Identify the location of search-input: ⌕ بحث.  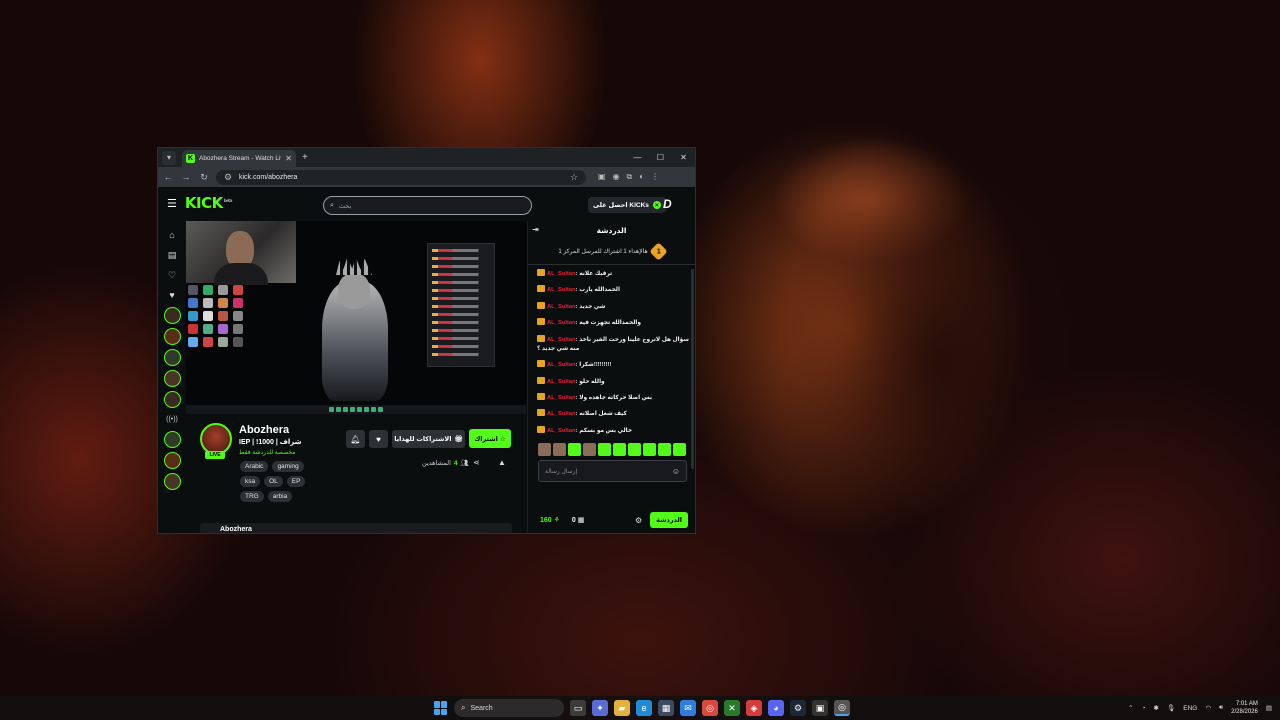
(427, 205).